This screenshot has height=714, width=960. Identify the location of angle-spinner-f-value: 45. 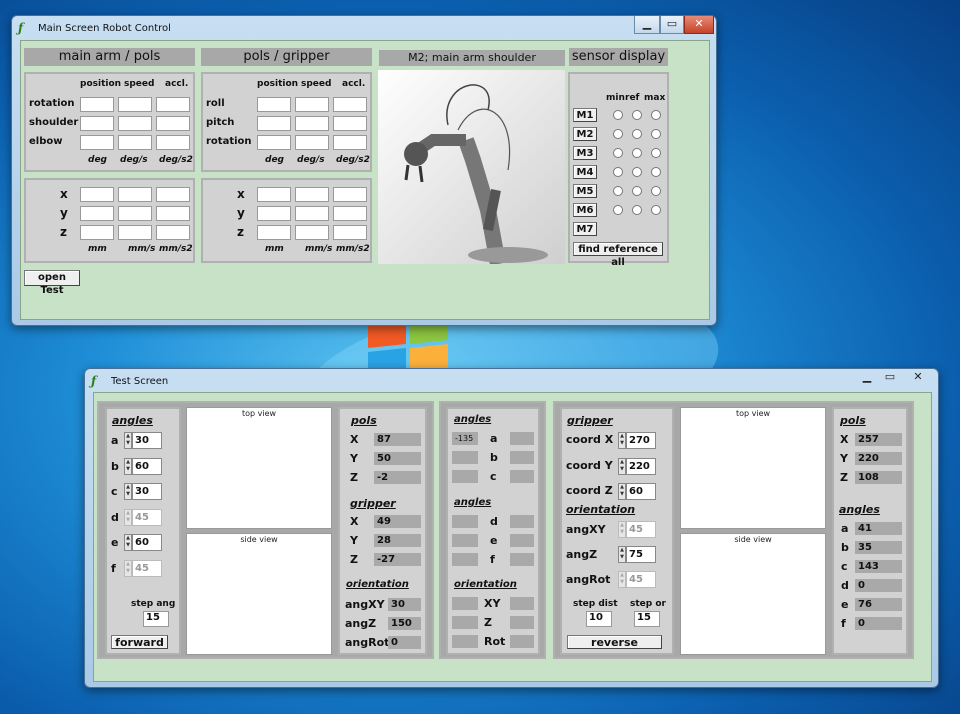
(147, 568).